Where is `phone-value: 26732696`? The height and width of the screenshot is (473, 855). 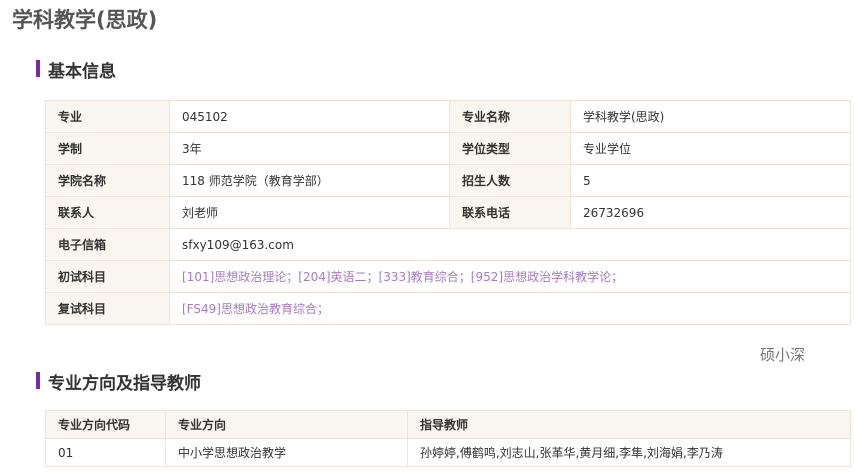 phone-value: 26732696 is located at coordinates (710, 212).